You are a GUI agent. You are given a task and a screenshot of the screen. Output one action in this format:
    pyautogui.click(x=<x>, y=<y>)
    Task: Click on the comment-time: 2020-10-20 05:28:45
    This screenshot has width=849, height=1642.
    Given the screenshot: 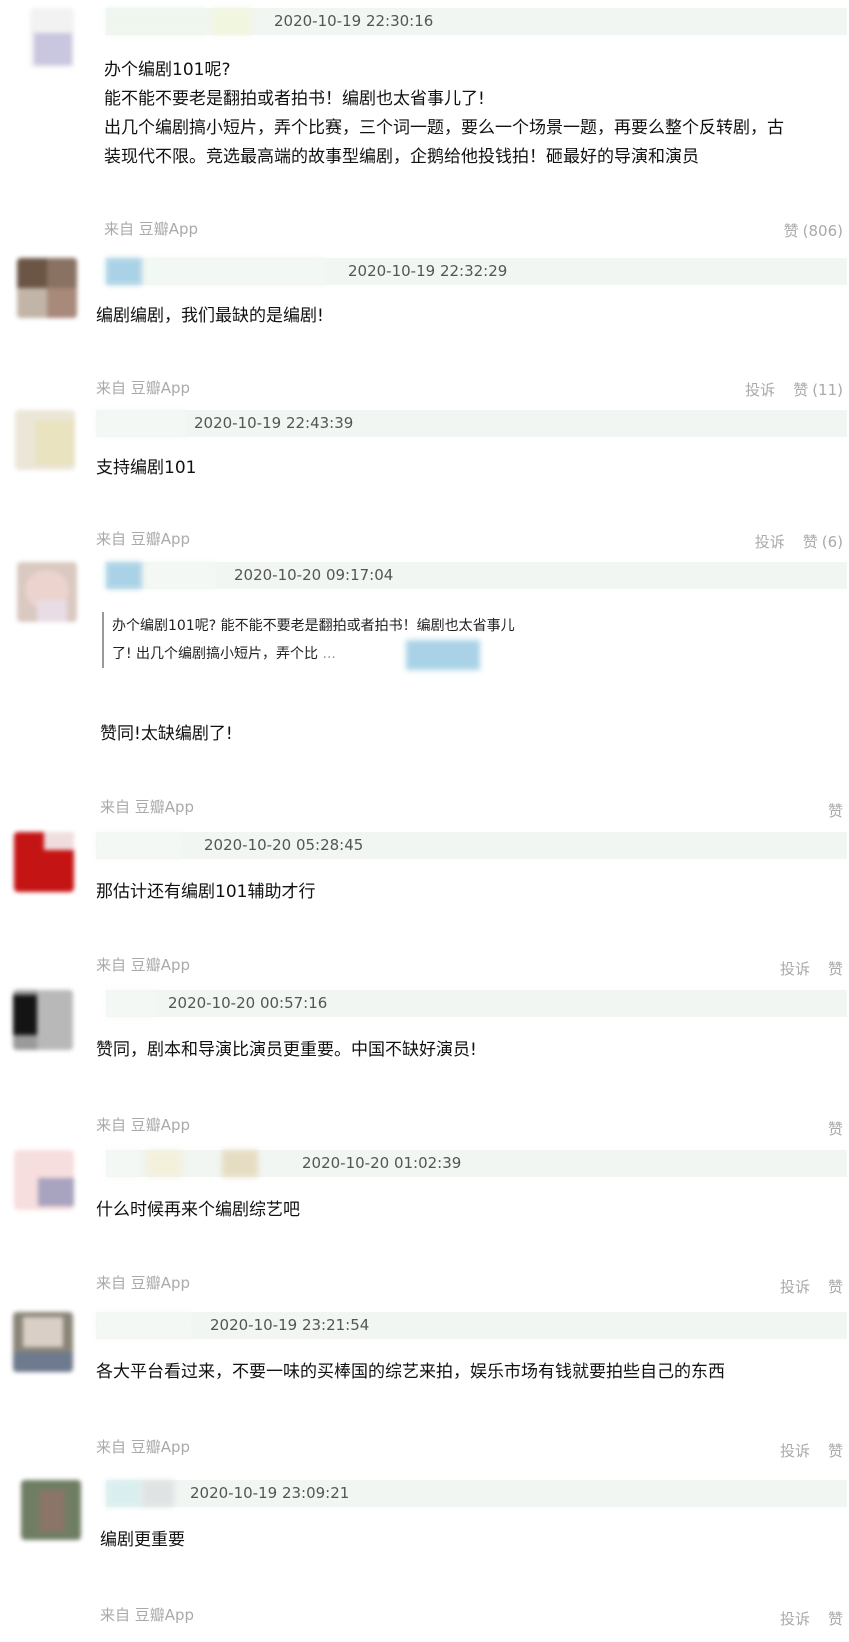 What is the action you would take?
    pyautogui.click(x=284, y=845)
    